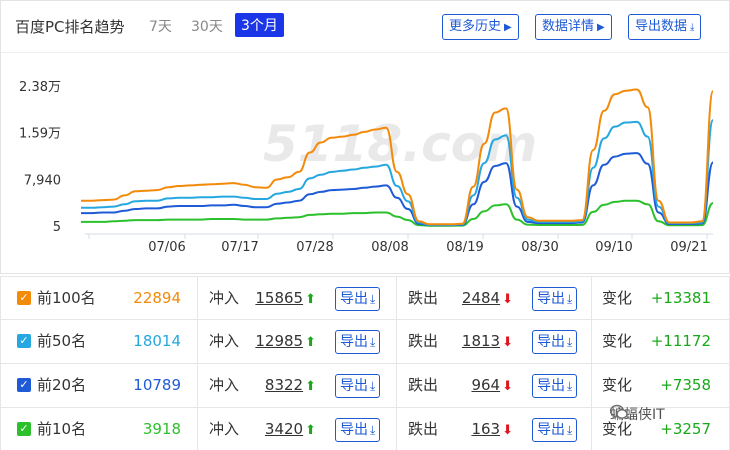 The height and width of the screenshot is (450, 730). I want to click on range-3-months: 3个月, so click(259, 25).